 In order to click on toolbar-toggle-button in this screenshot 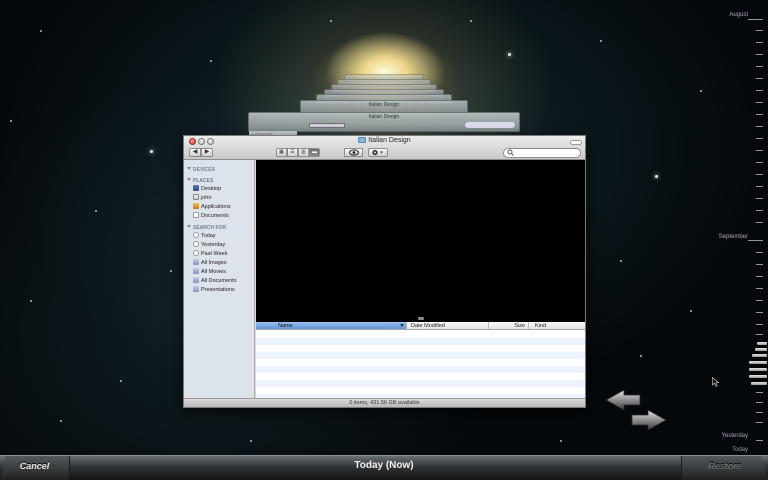, I will do `click(576, 142)`.